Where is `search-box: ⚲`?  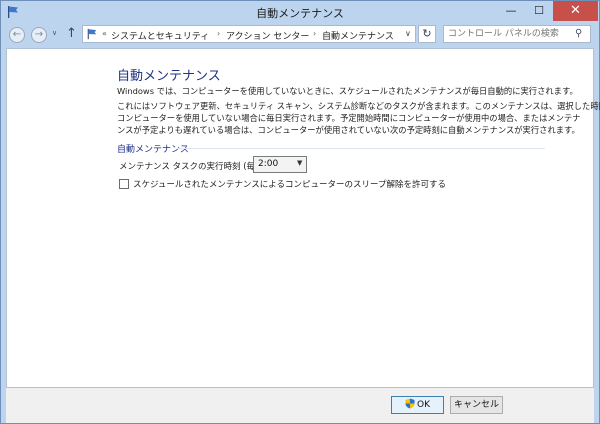 search-box: ⚲ is located at coordinates (517, 34).